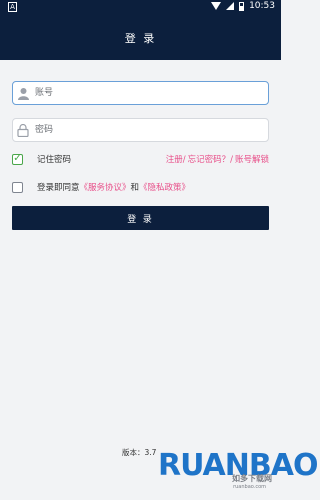 The width and height of the screenshot is (320, 500). Describe the element at coordinates (230, 6) in the screenshot. I see `signal-icon` at that location.